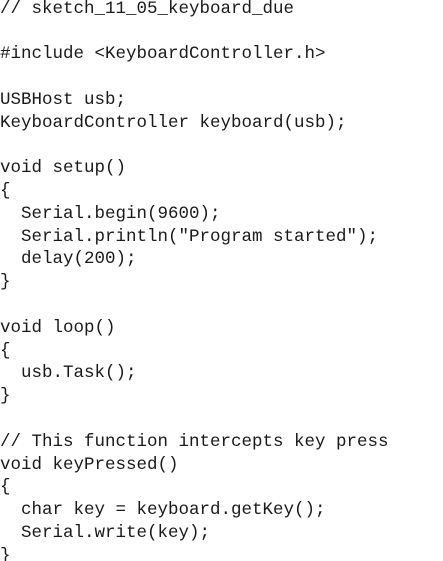 This screenshot has height=561, width=443. What do you see at coordinates (63, 99) in the screenshot?
I see `code-line: USBHost usb;` at bounding box center [63, 99].